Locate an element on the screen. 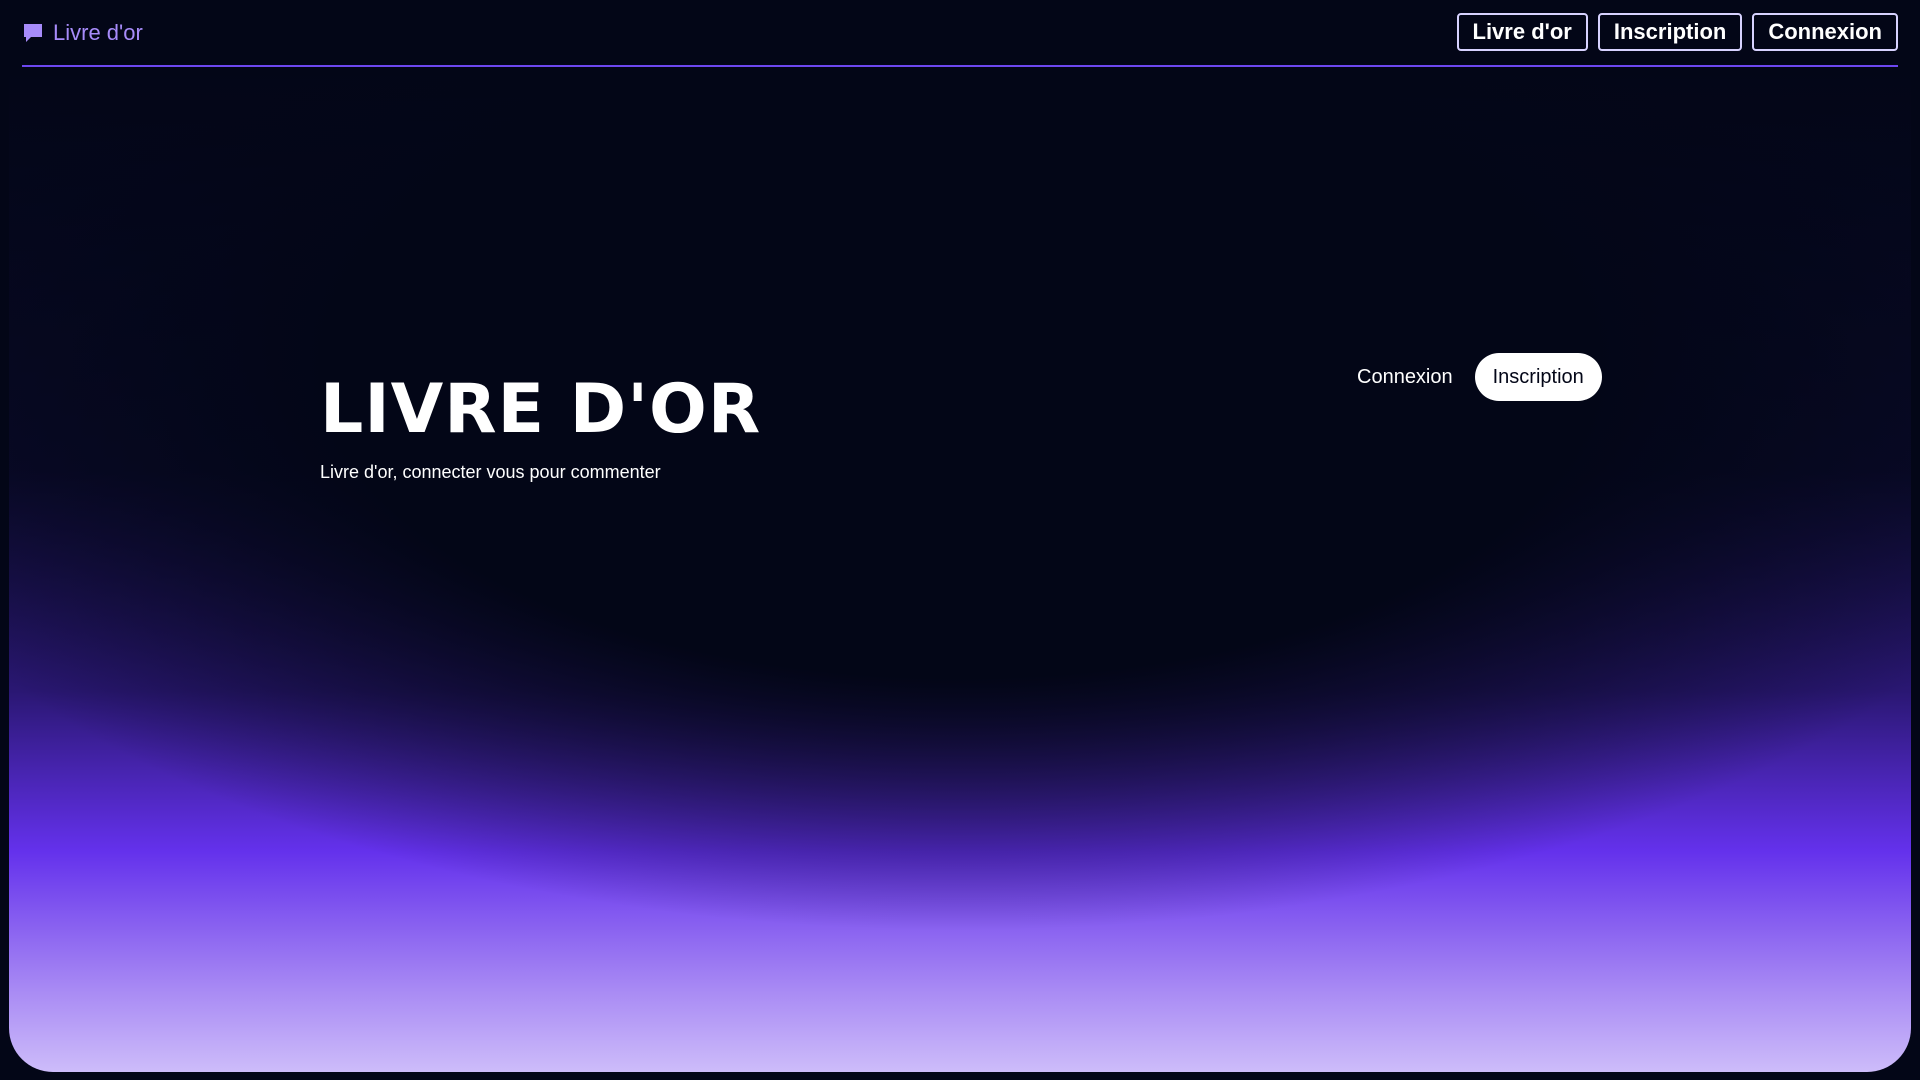 The width and height of the screenshot is (1920, 1080). brand-link: Livre d'or is located at coordinates (82, 33).